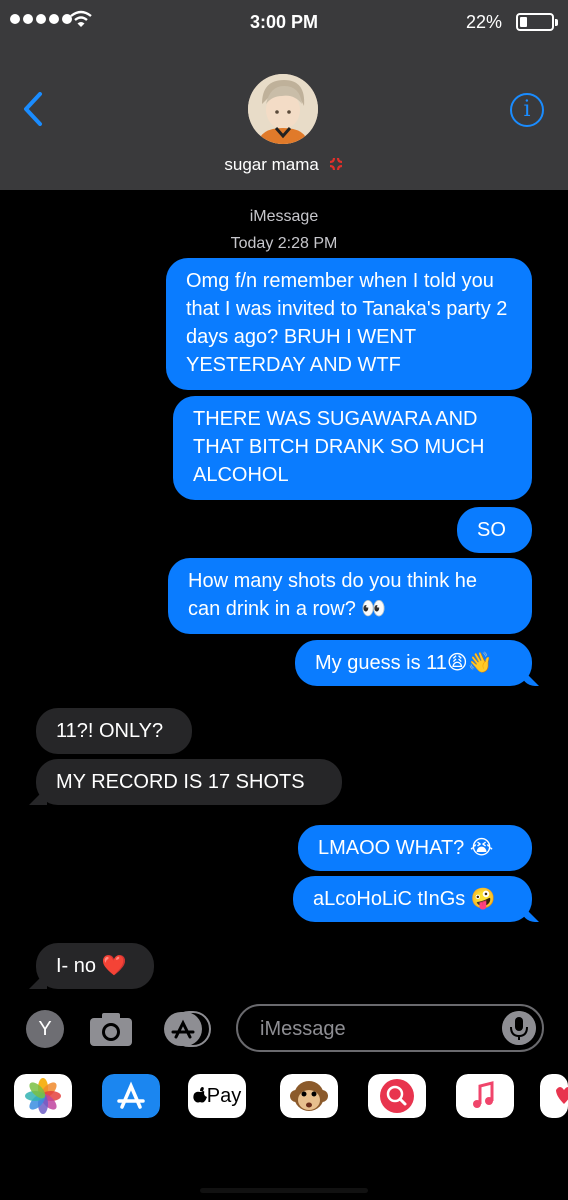 The width and height of the screenshot is (568, 1200). What do you see at coordinates (43, 1096) in the screenshot?
I see `photos-icon` at bounding box center [43, 1096].